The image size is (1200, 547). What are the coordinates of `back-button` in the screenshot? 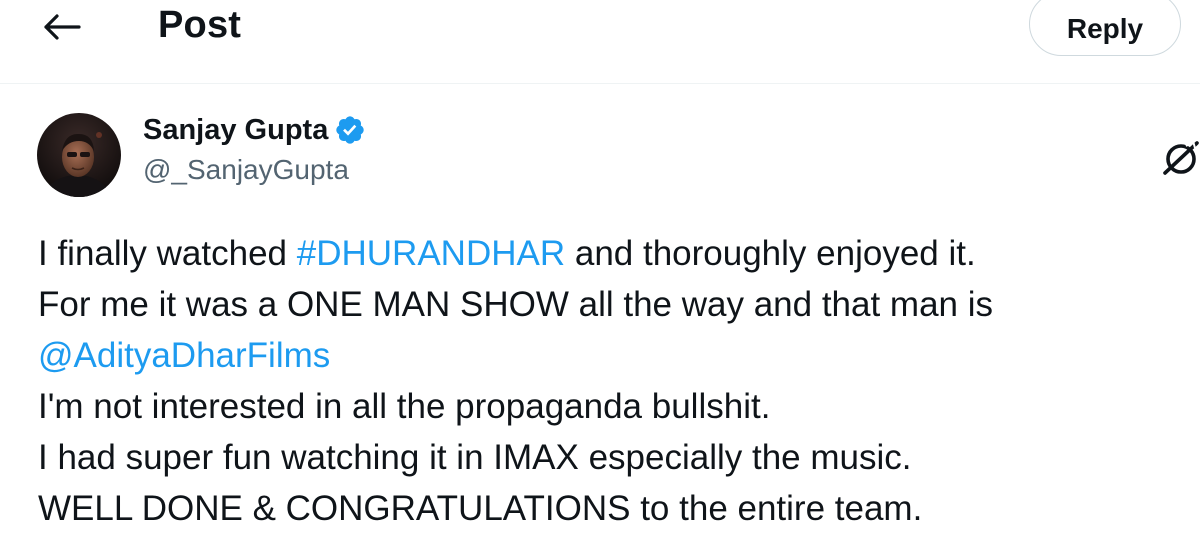 It's located at (61, 27).